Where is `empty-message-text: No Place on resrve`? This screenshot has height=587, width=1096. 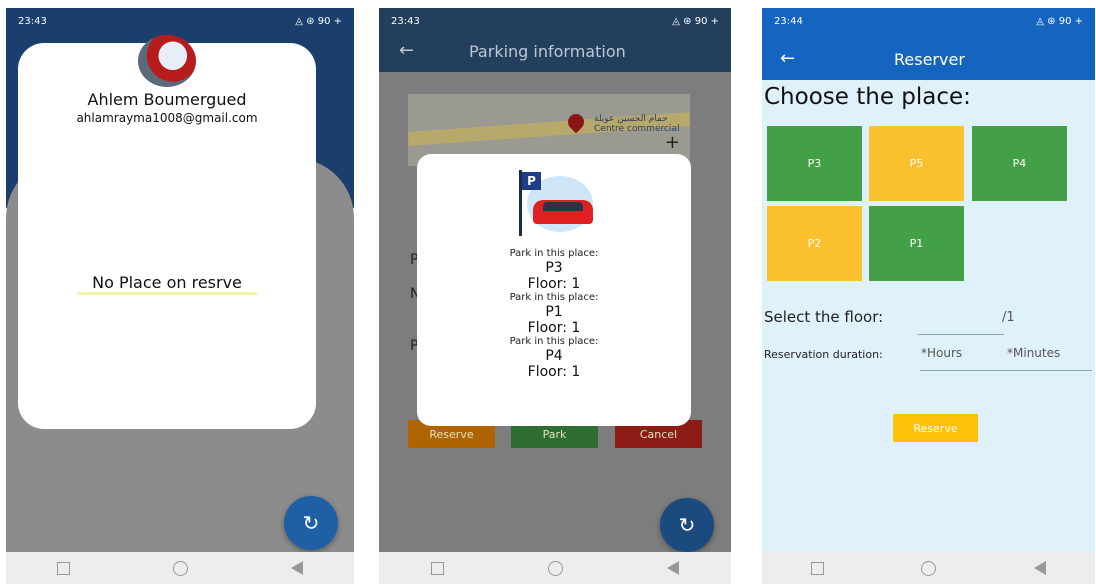
empty-message-text: No Place on resrve is located at coordinates (167, 282).